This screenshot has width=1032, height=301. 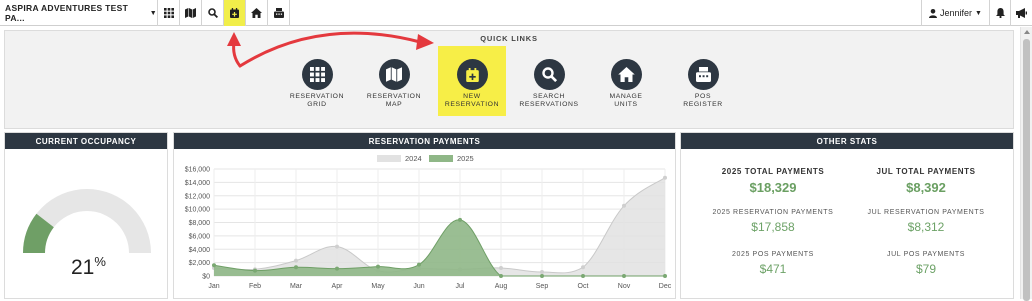 I want to click on scroll-thumb, so click(x=1026, y=170).